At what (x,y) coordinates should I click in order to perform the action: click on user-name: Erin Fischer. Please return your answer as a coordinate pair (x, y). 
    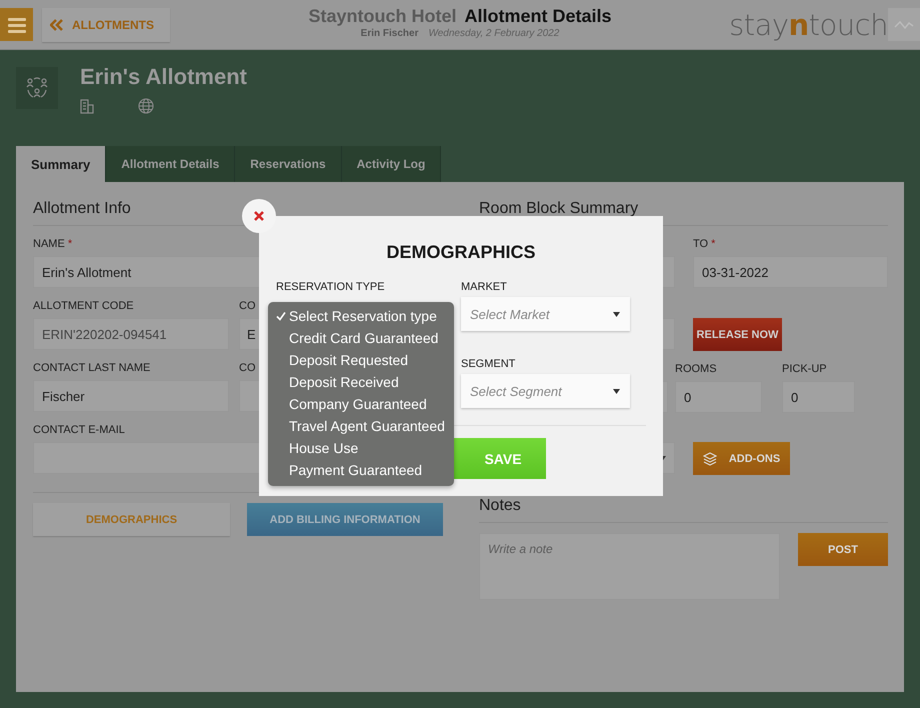
    Looking at the image, I should click on (389, 33).